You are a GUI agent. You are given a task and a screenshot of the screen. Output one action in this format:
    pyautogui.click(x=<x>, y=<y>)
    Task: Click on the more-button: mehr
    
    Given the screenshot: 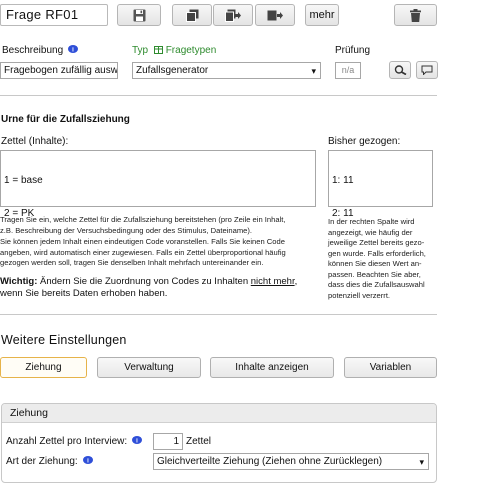 What is the action you would take?
    pyautogui.click(x=322, y=15)
    